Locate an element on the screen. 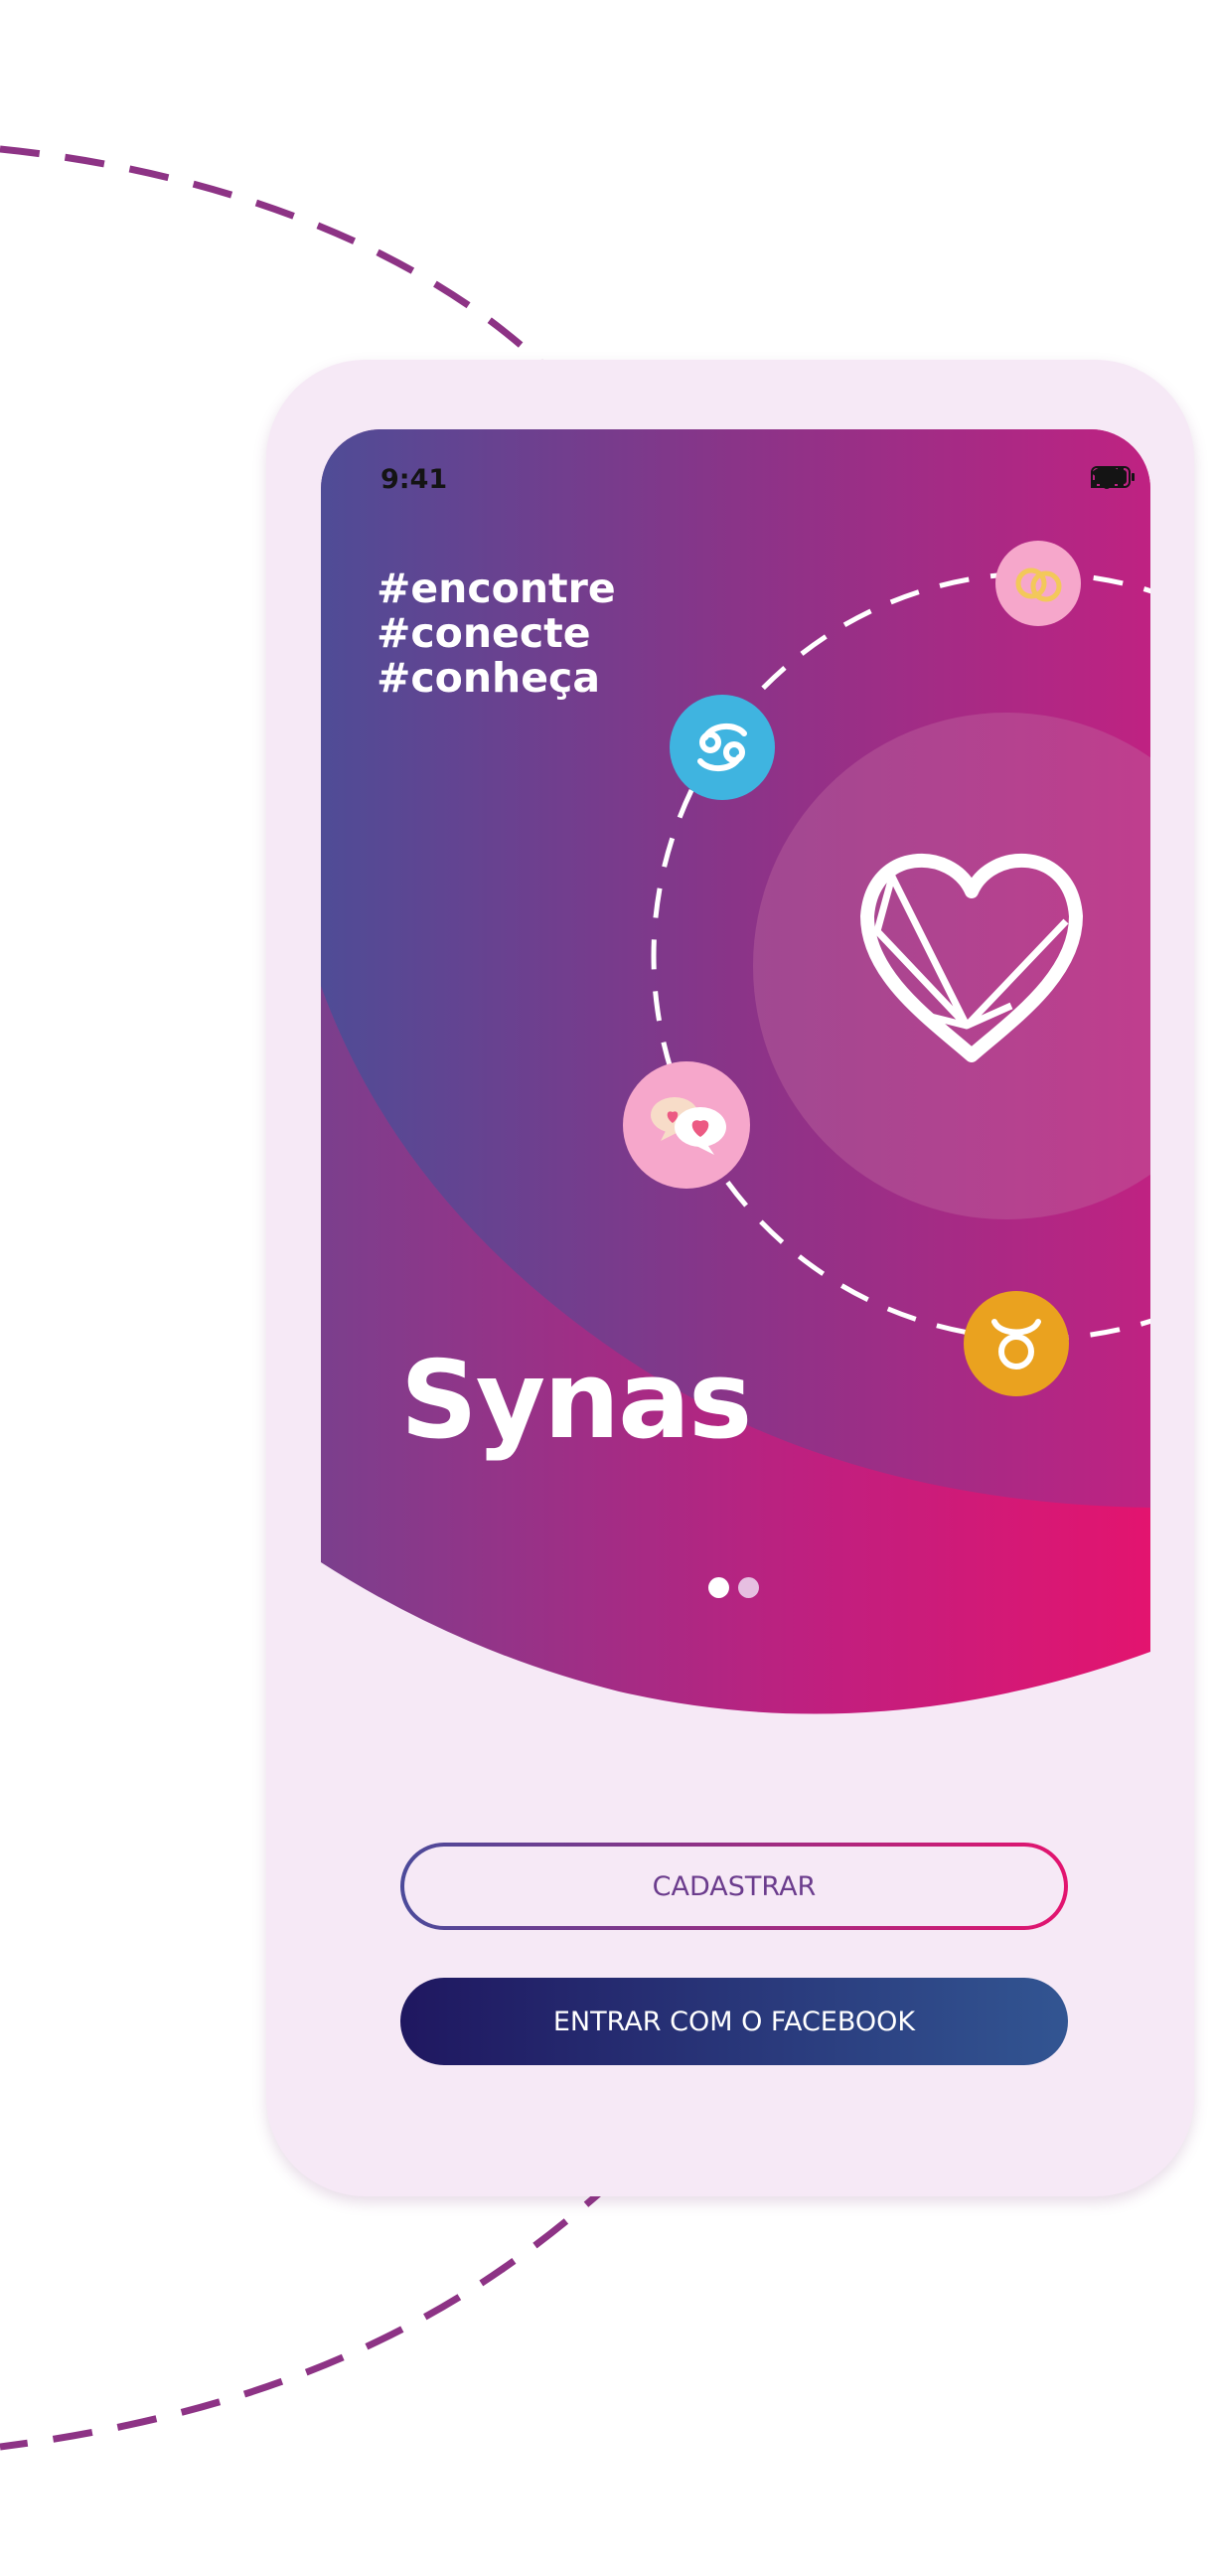 The width and height of the screenshot is (1214, 2576). chat-hearts-icon is located at coordinates (687, 1125).